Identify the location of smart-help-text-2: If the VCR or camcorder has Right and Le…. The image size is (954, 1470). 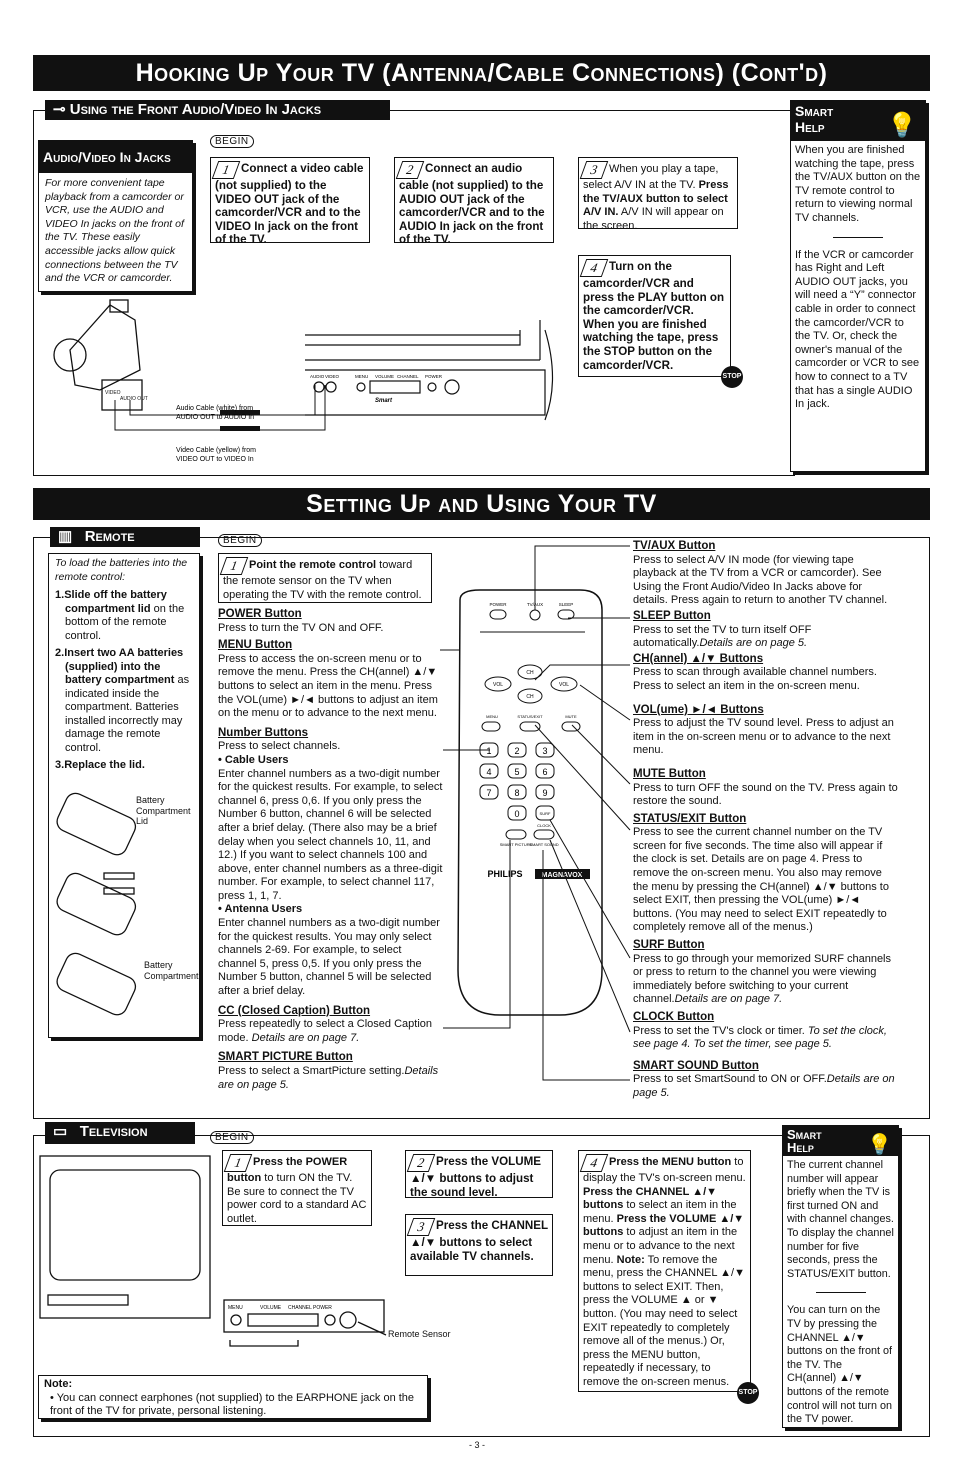
(857, 329).